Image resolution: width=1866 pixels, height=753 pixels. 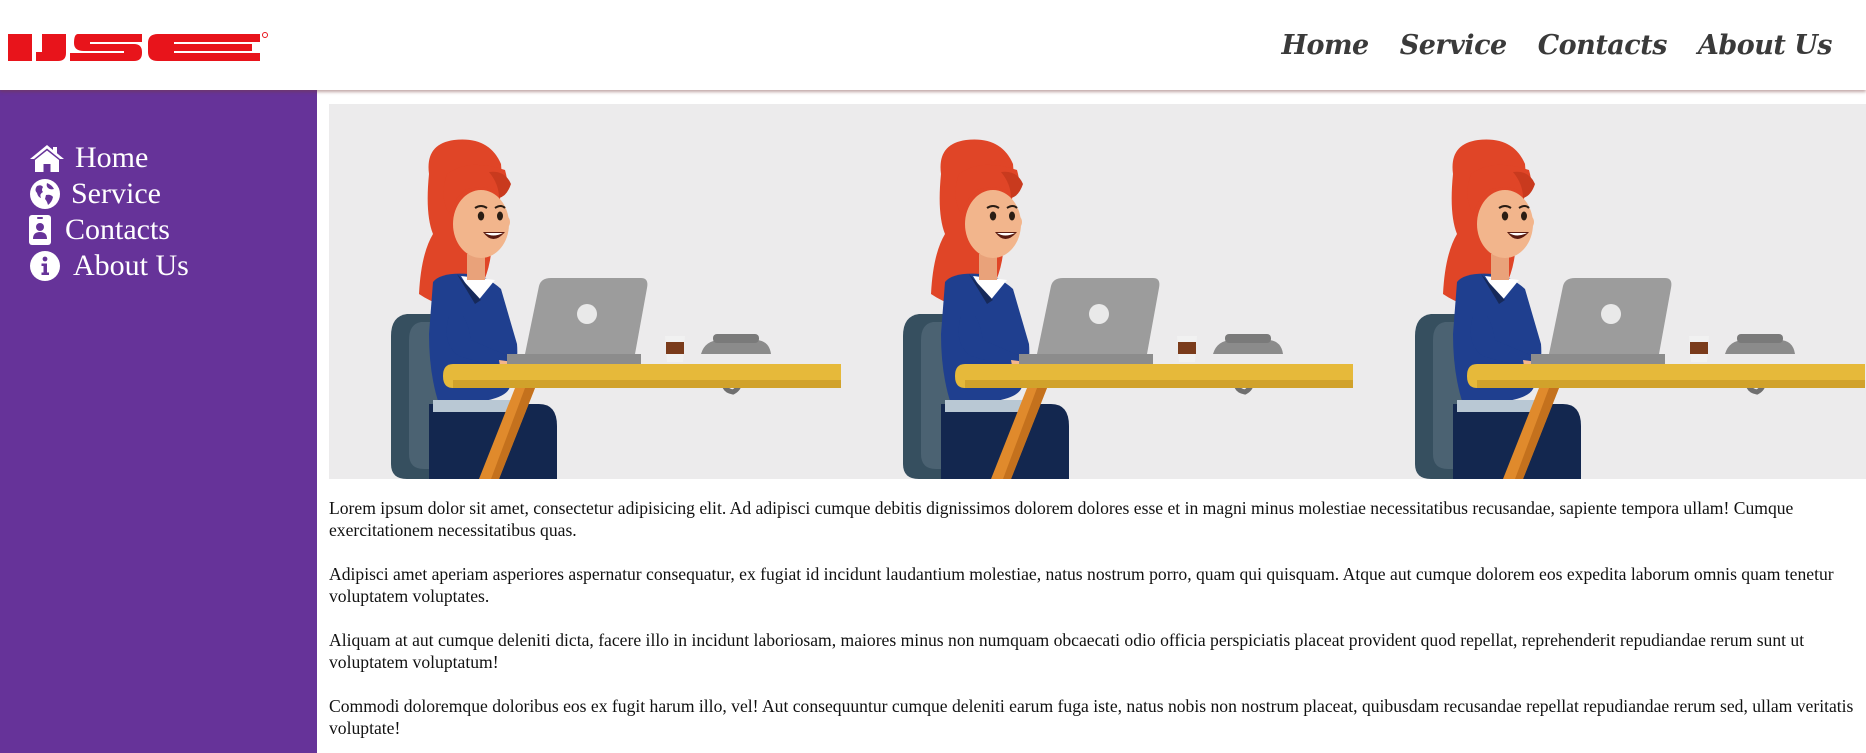 What do you see at coordinates (42, 230) in the screenshot?
I see `contact-card-icon` at bounding box center [42, 230].